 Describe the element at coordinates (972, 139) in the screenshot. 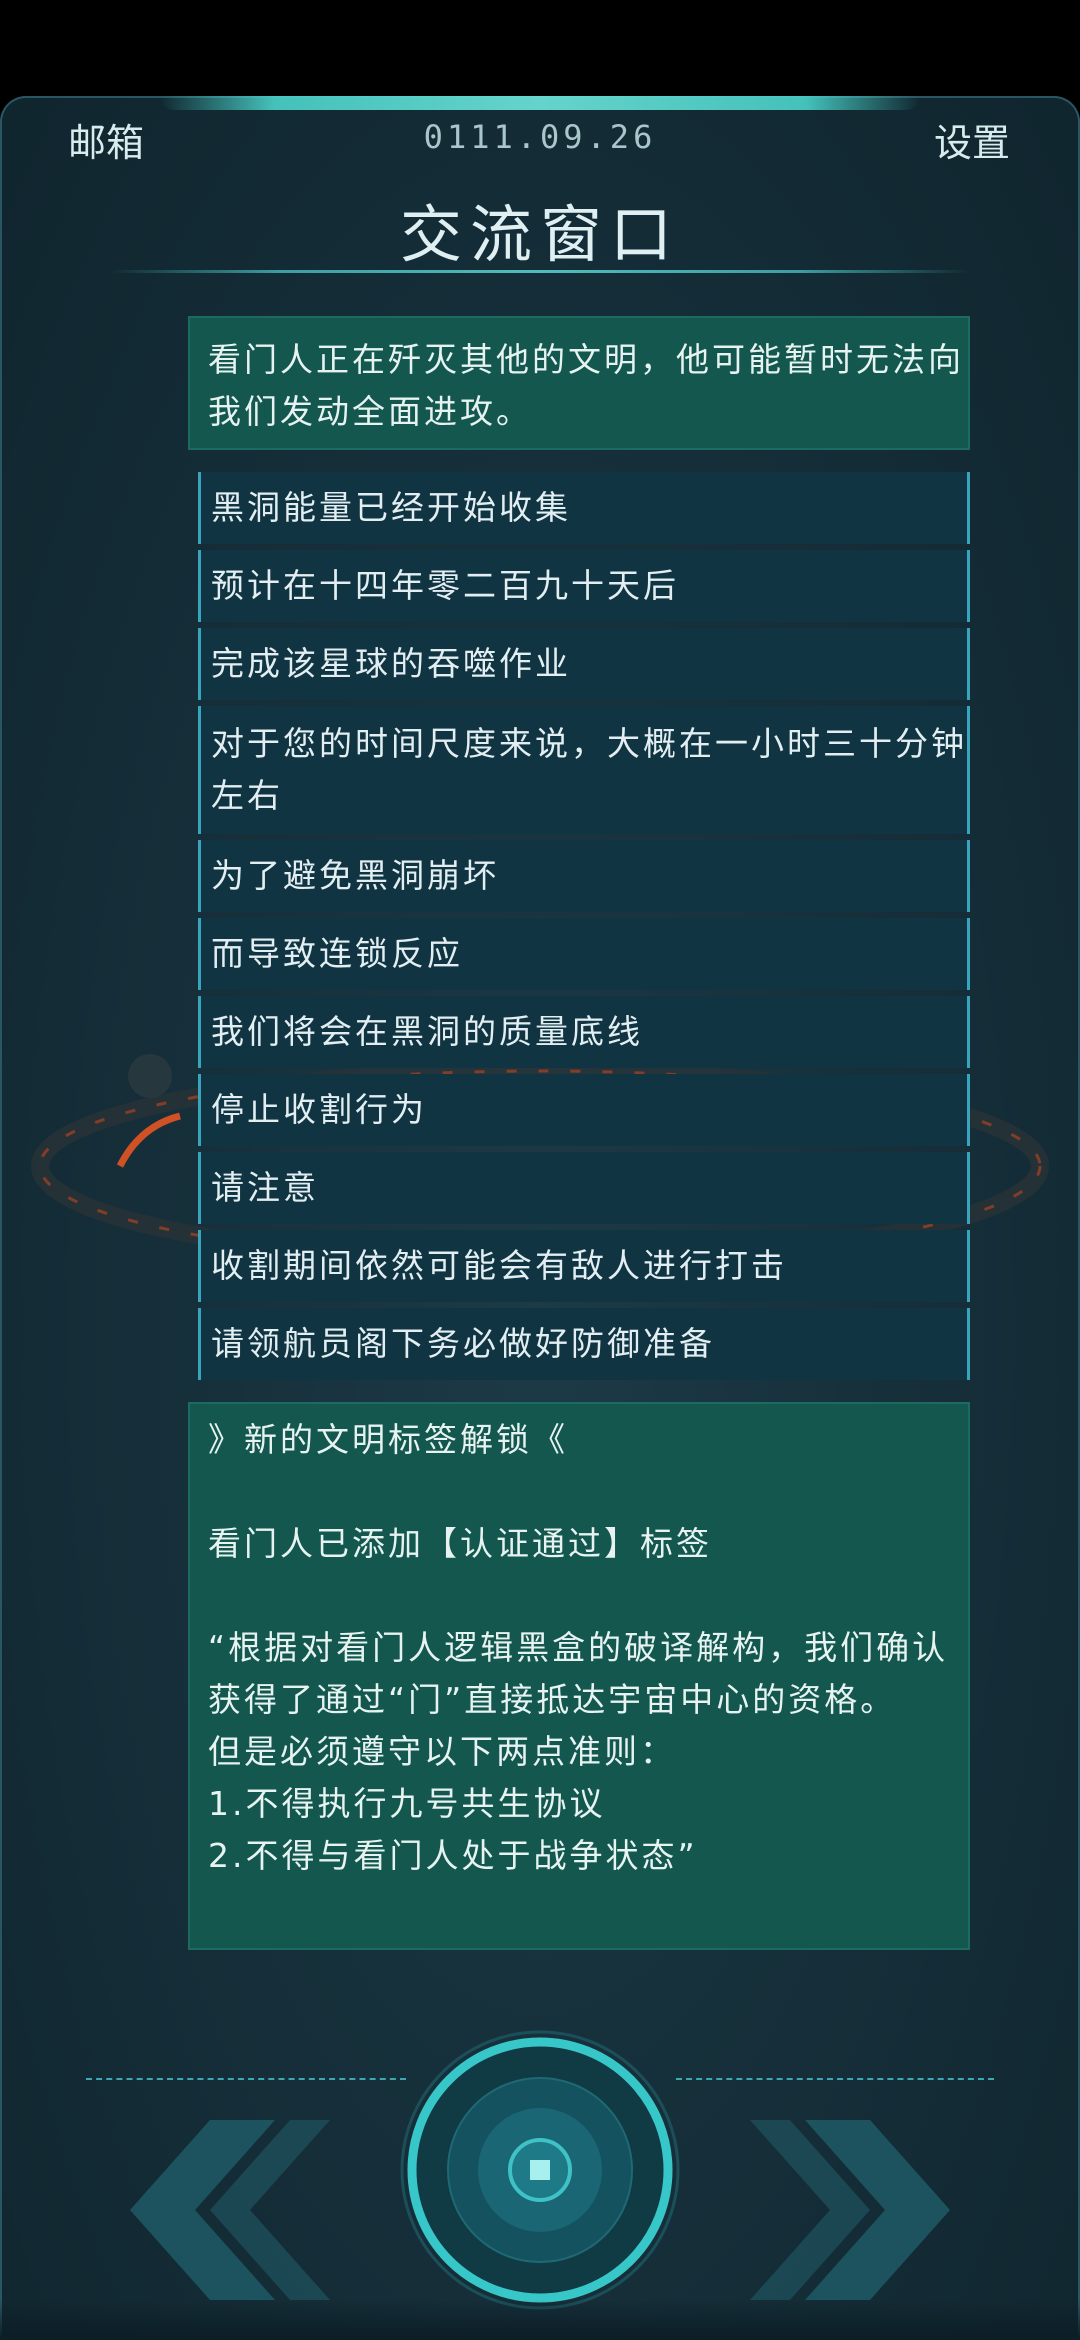

I see `settings-button: 设置` at that location.